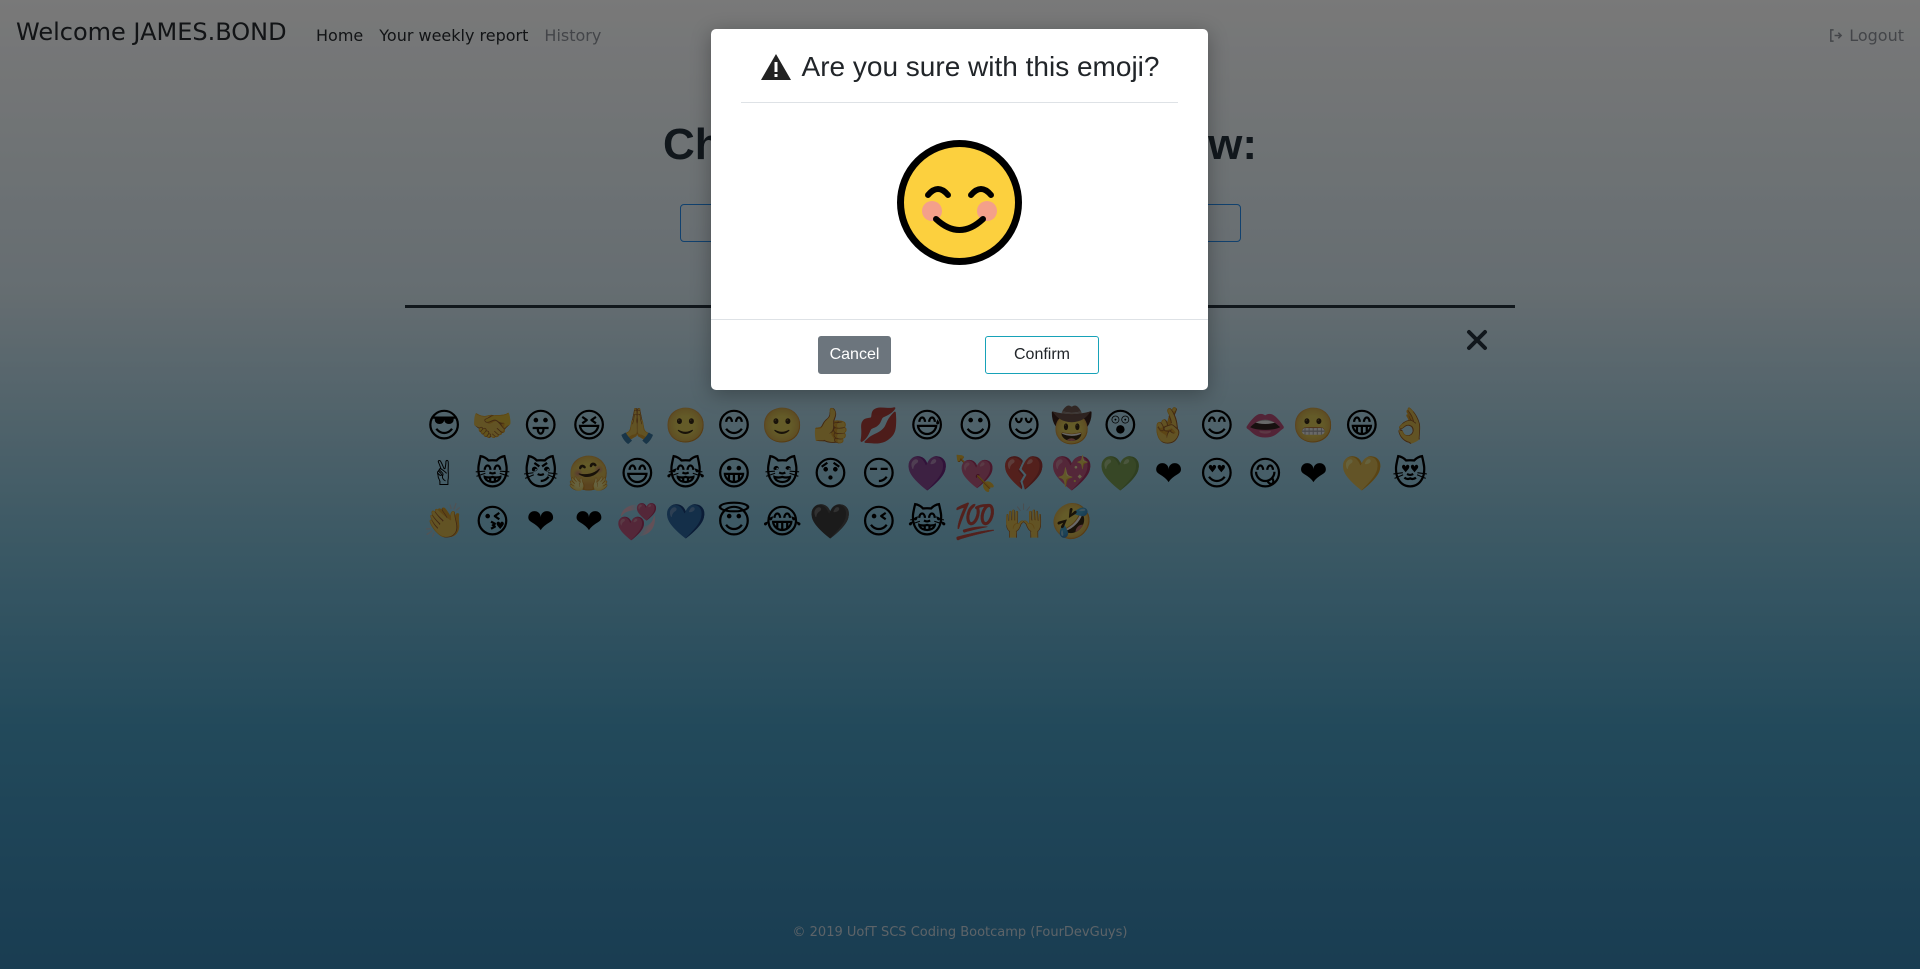  What do you see at coordinates (959, 319) in the screenshot?
I see `modal-footer-divider` at bounding box center [959, 319].